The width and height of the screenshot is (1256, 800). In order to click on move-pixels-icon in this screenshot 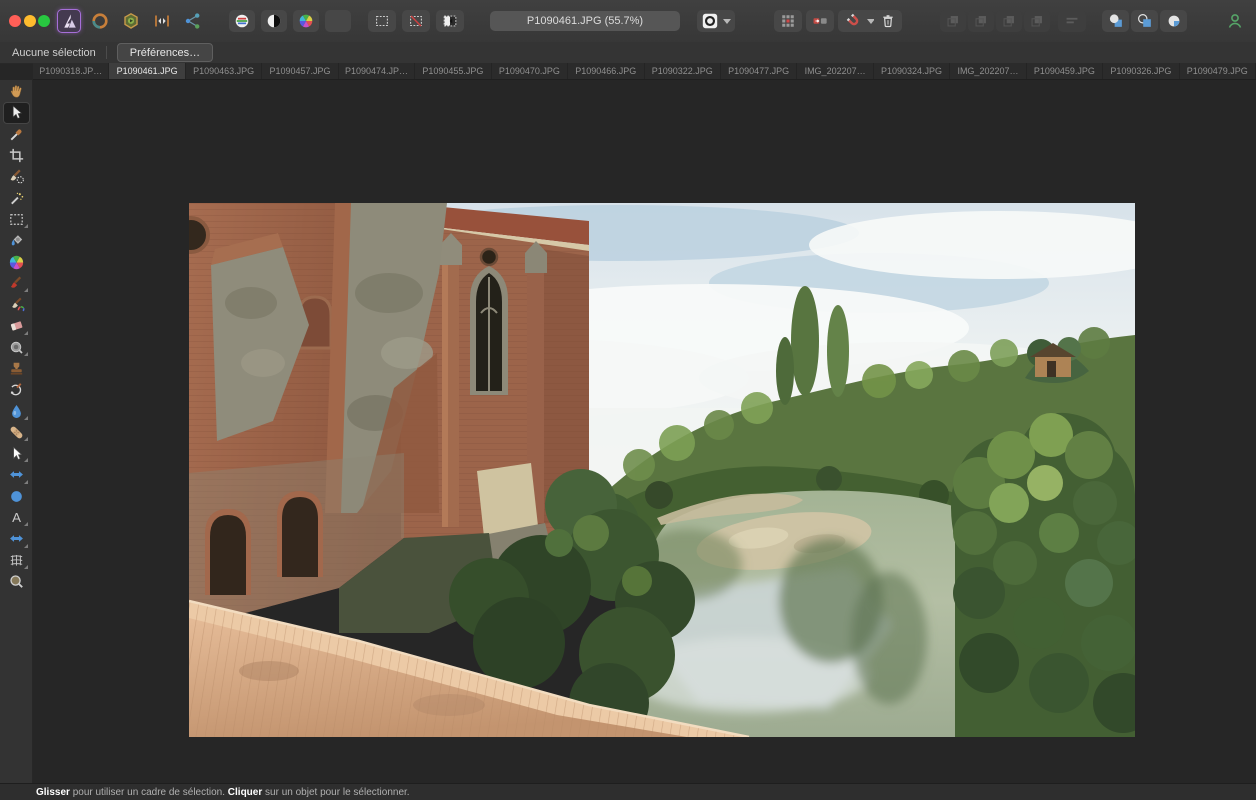, I will do `click(820, 21)`.